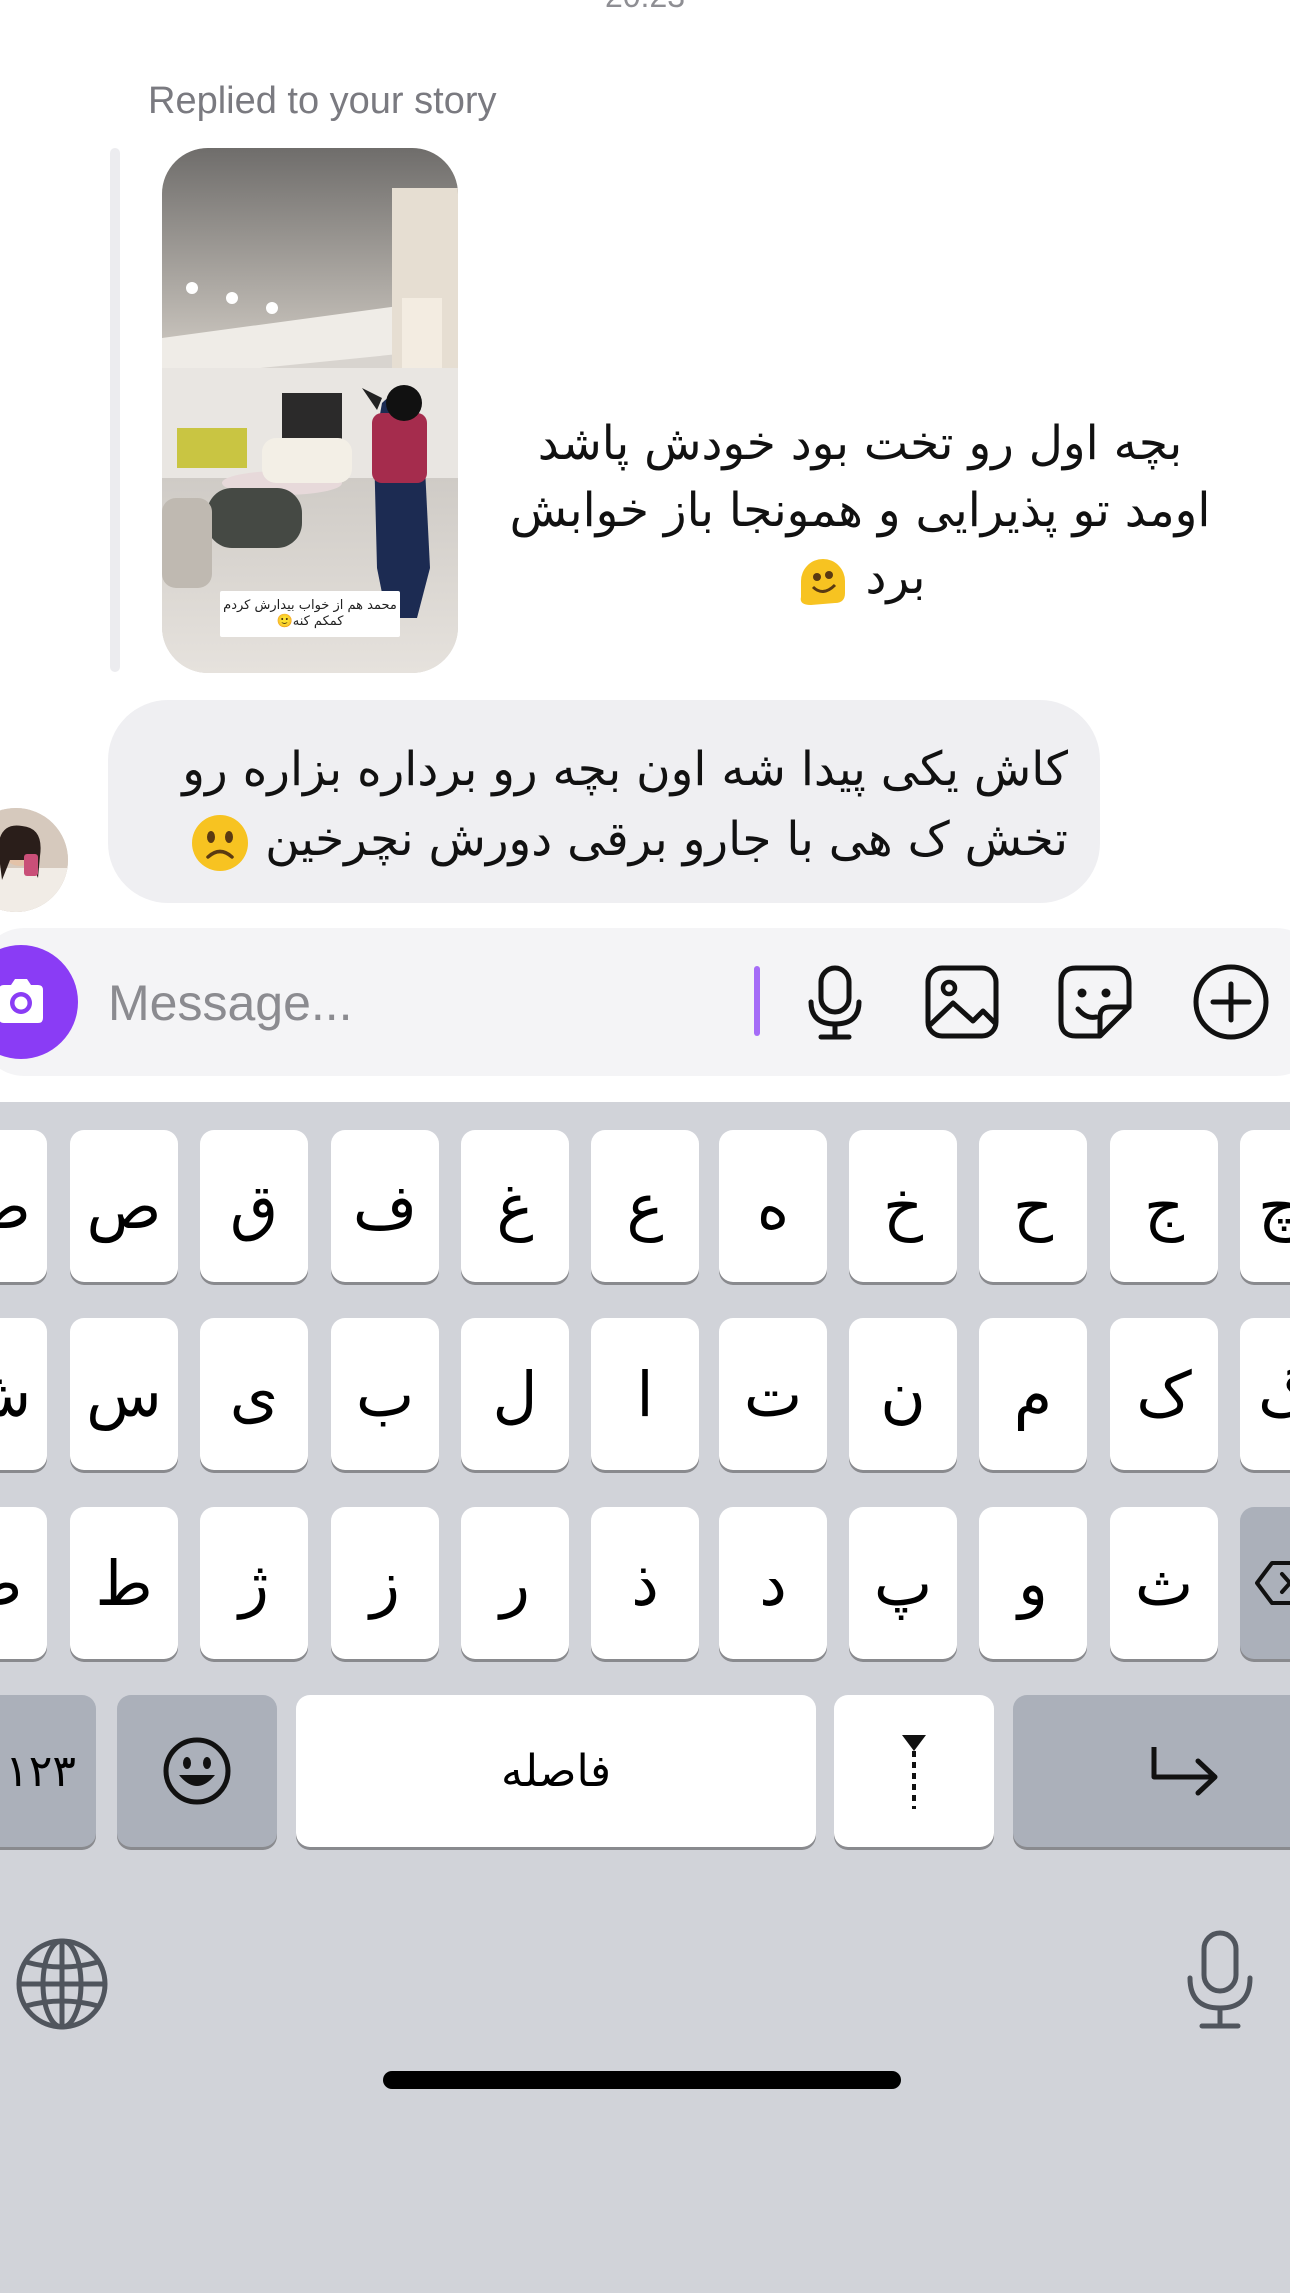  Describe the element at coordinates (903, 1583) in the screenshot. I see `key-letter: پ` at that location.